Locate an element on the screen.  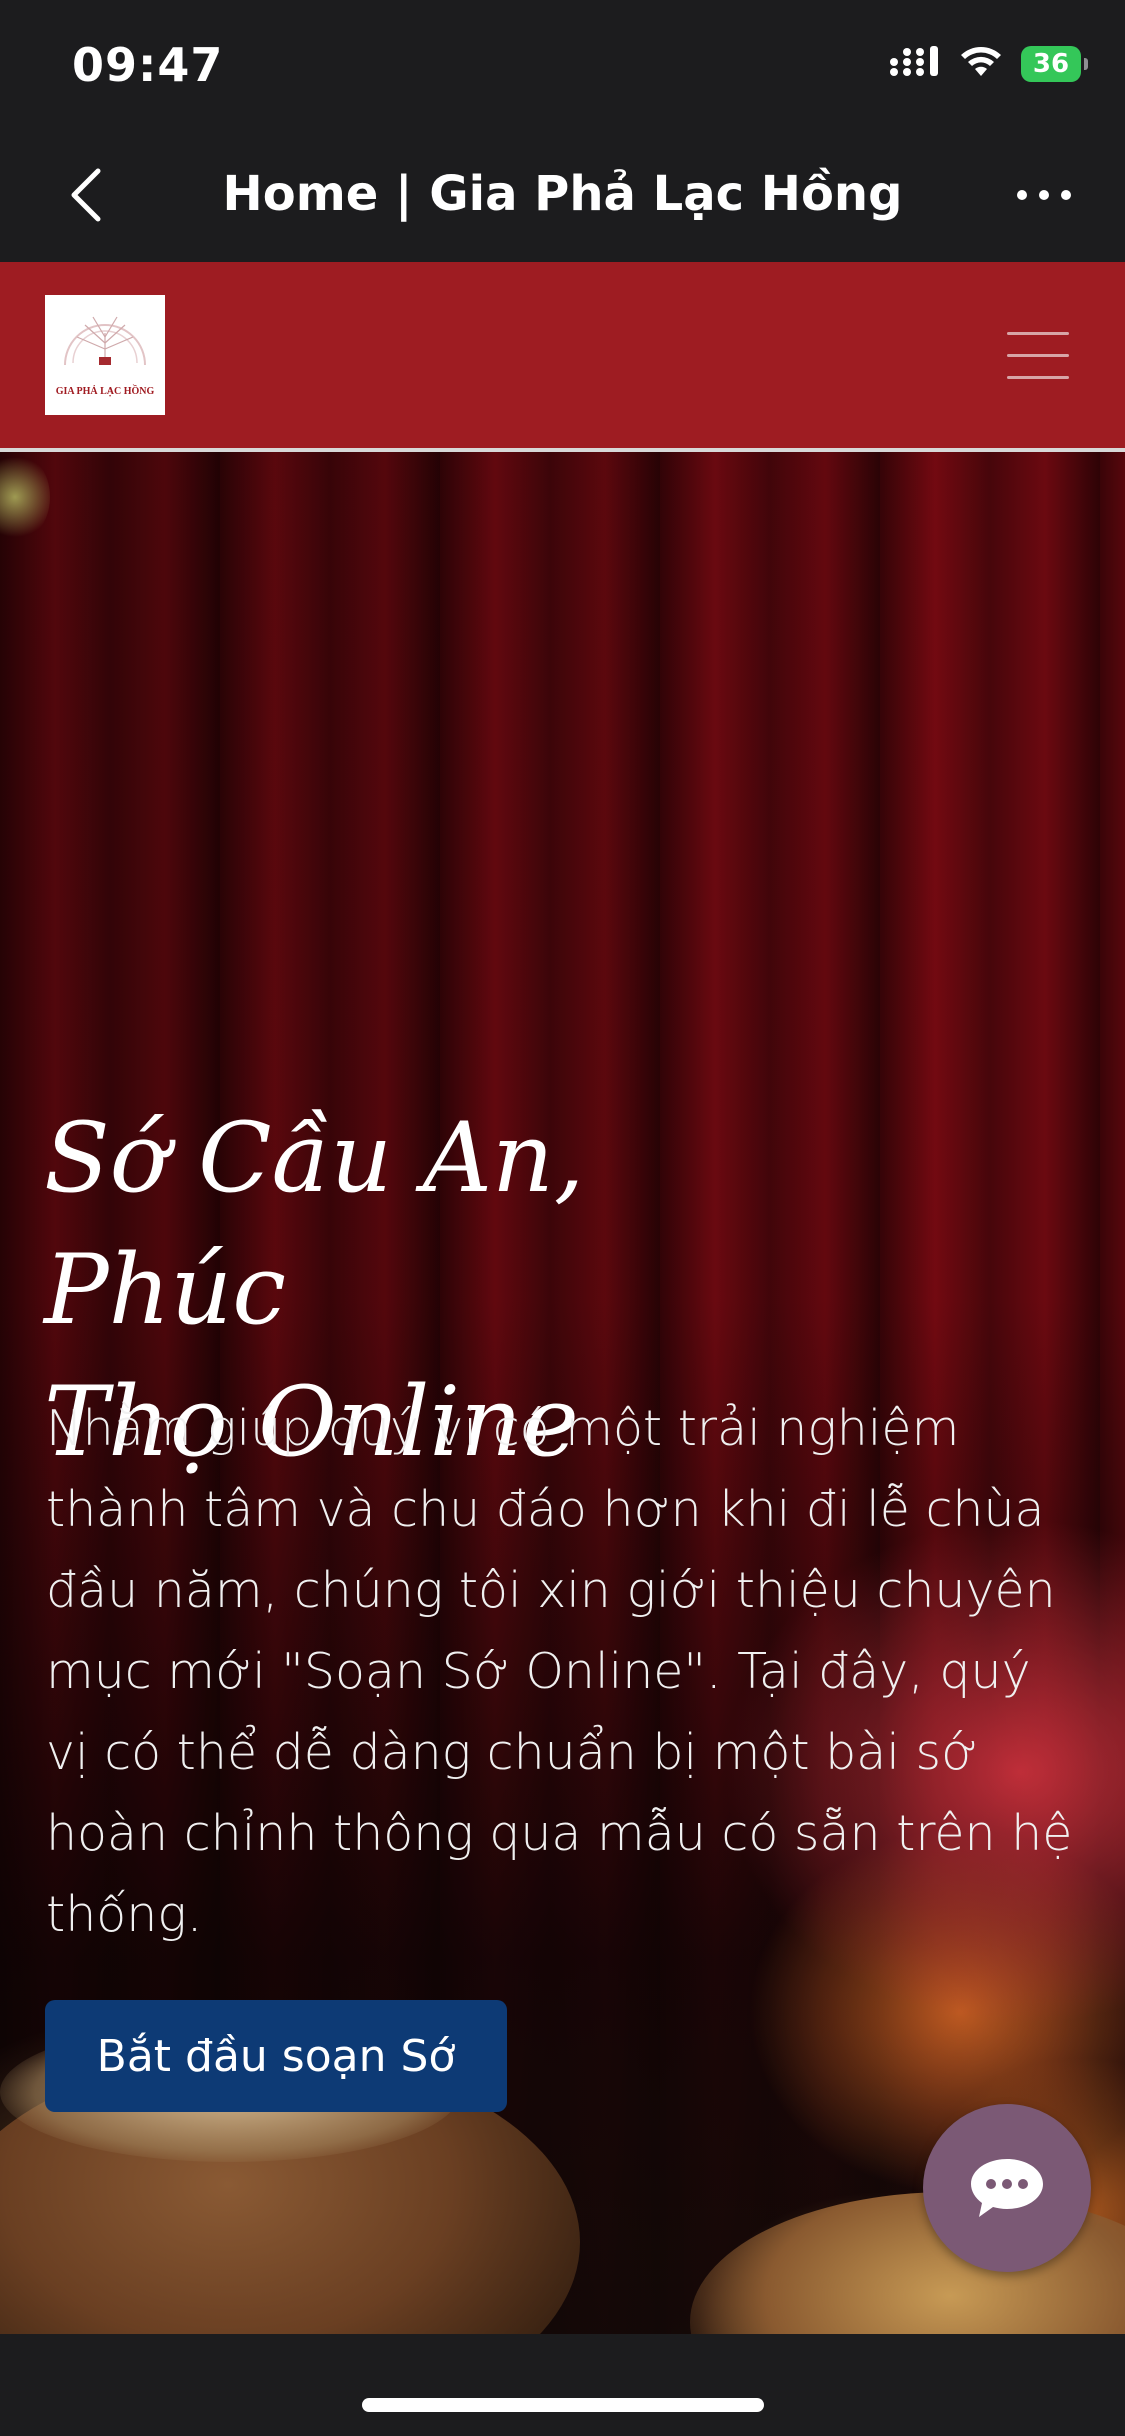
menu-button is located at coordinates (1038, 356).